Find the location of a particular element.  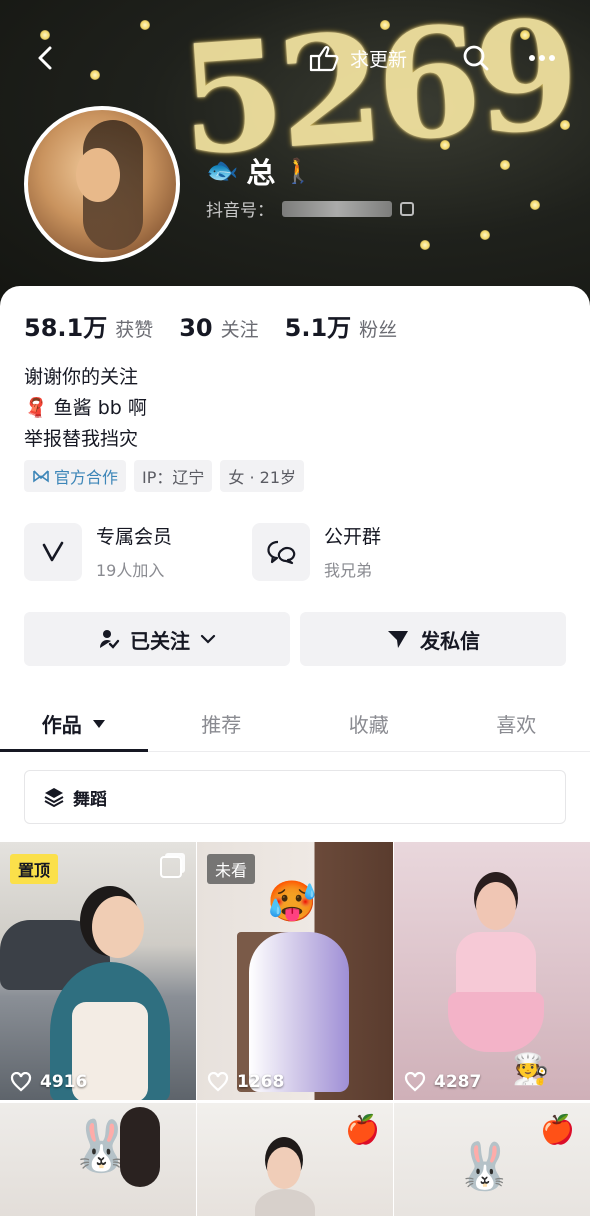

avatar is located at coordinates (102, 184).